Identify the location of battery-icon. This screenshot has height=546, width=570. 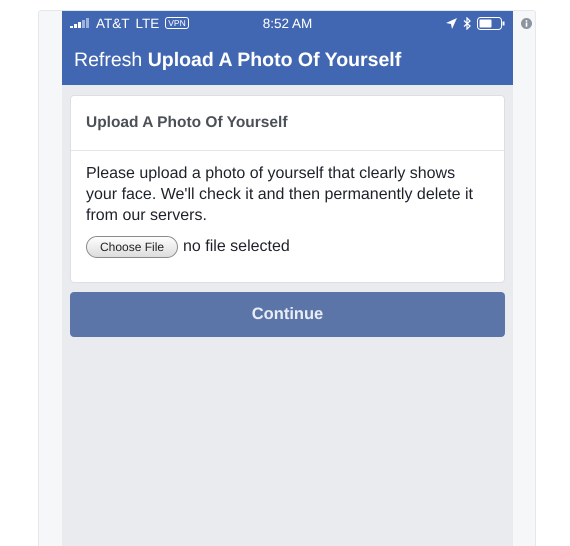
(491, 23).